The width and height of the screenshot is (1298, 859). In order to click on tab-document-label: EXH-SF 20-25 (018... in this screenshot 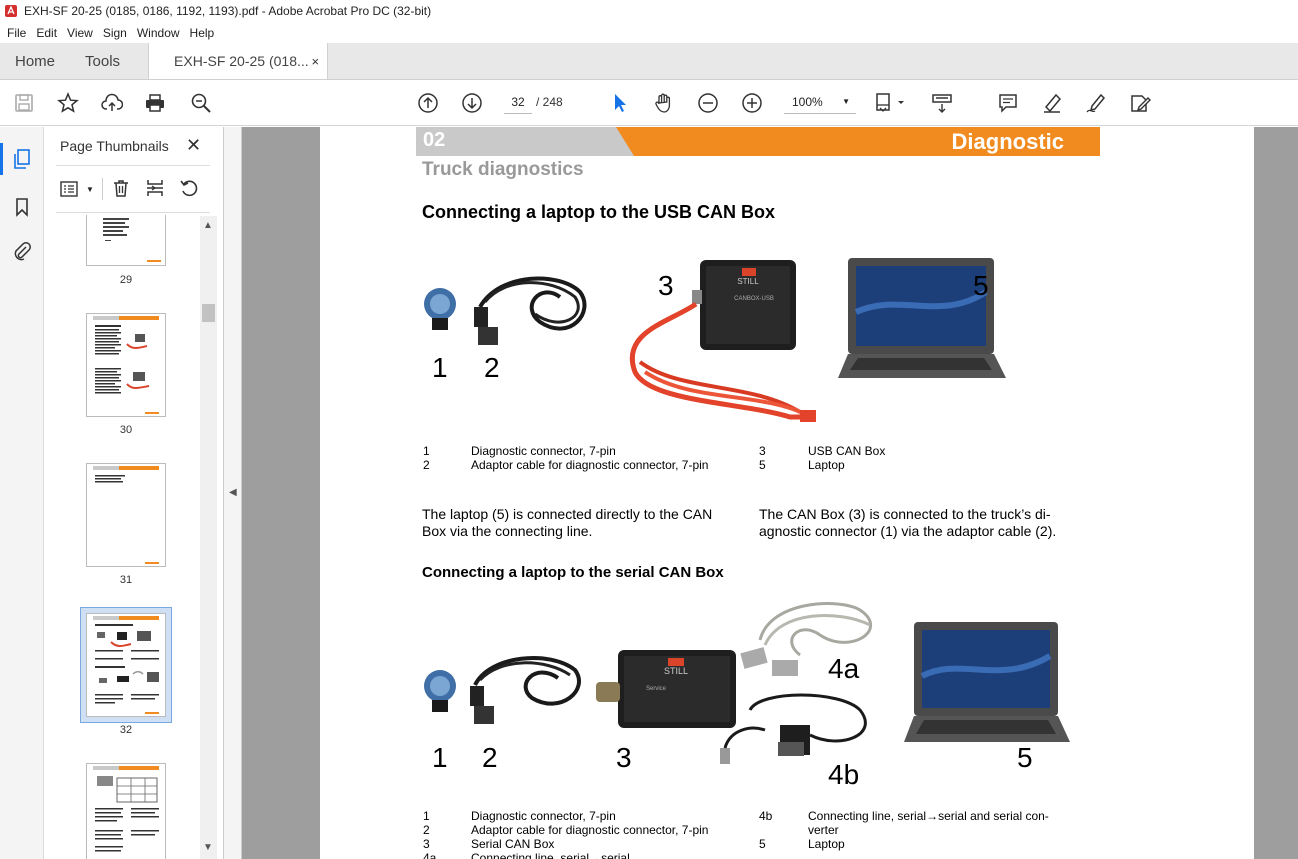, I will do `click(241, 61)`.